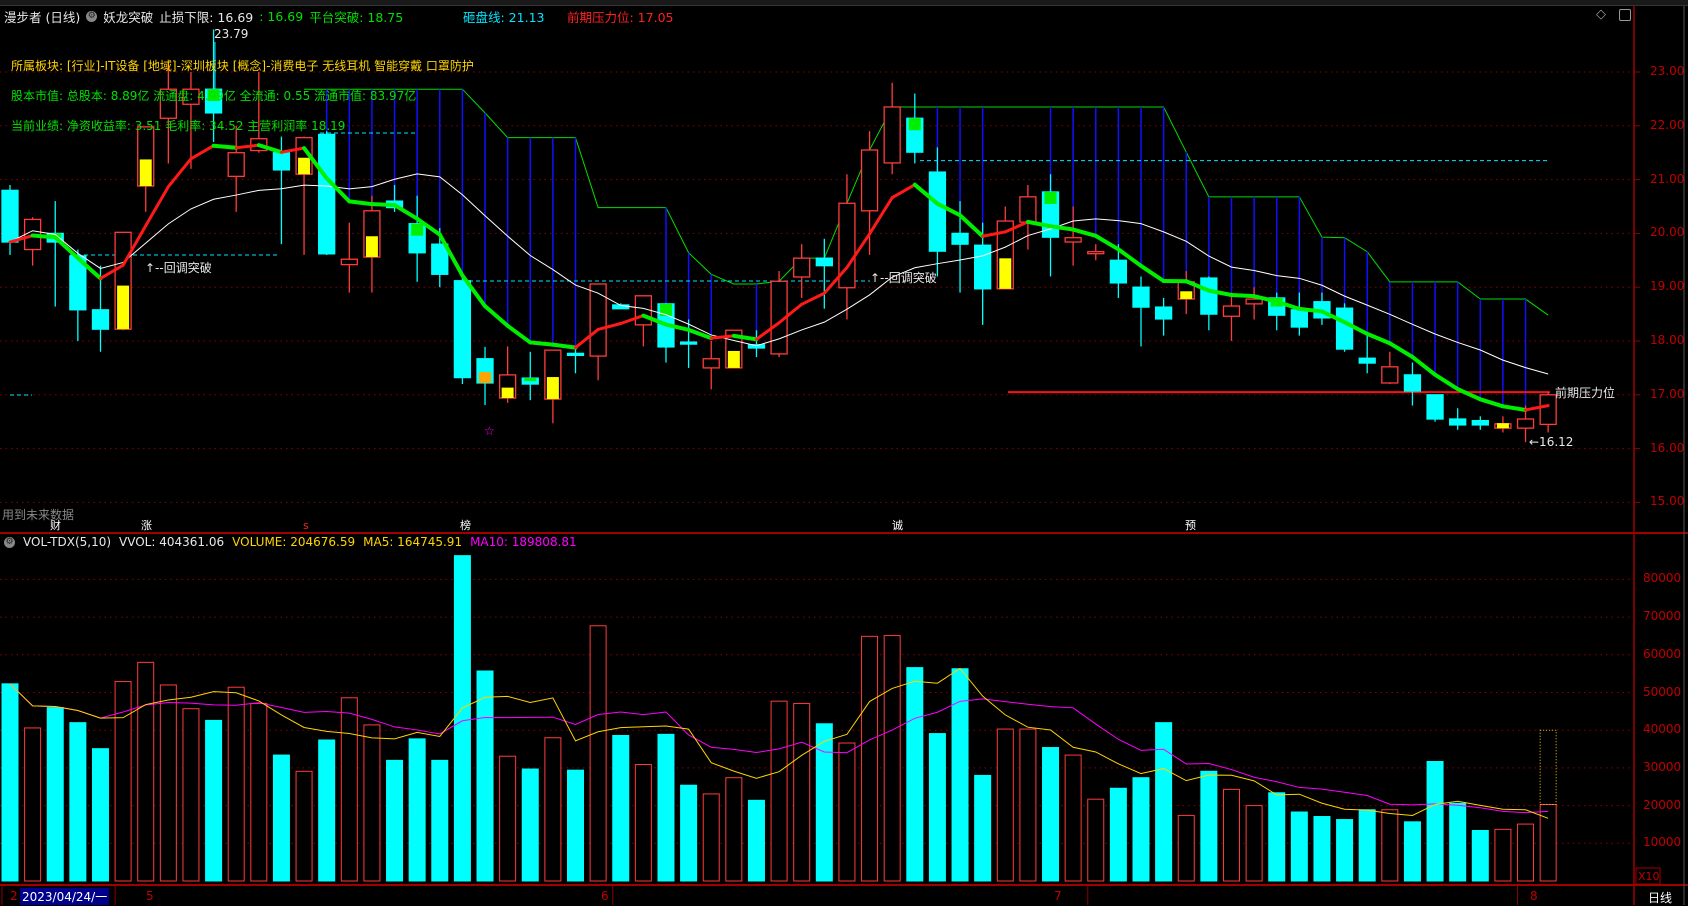  Describe the element at coordinates (42, 16) in the screenshot. I see `stock-name: 漫步者 (日线)` at that location.